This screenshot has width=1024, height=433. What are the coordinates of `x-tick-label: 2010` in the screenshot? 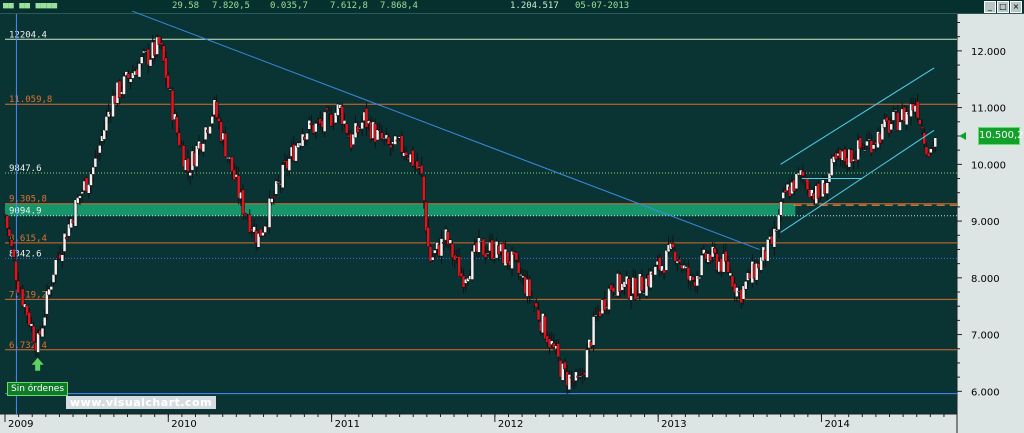 It's located at (183, 424).